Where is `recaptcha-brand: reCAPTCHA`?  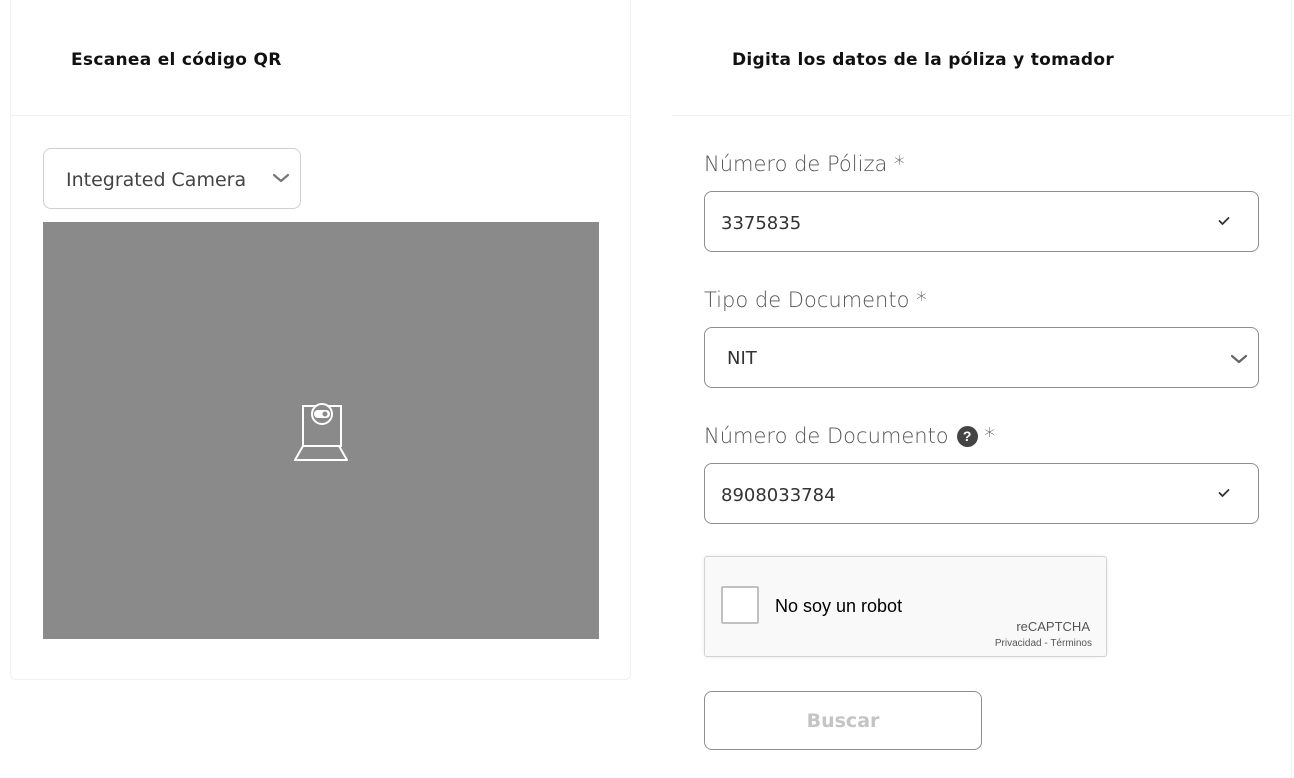
recaptcha-brand: reCAPTCHA is located at coordinates (1053, 626).